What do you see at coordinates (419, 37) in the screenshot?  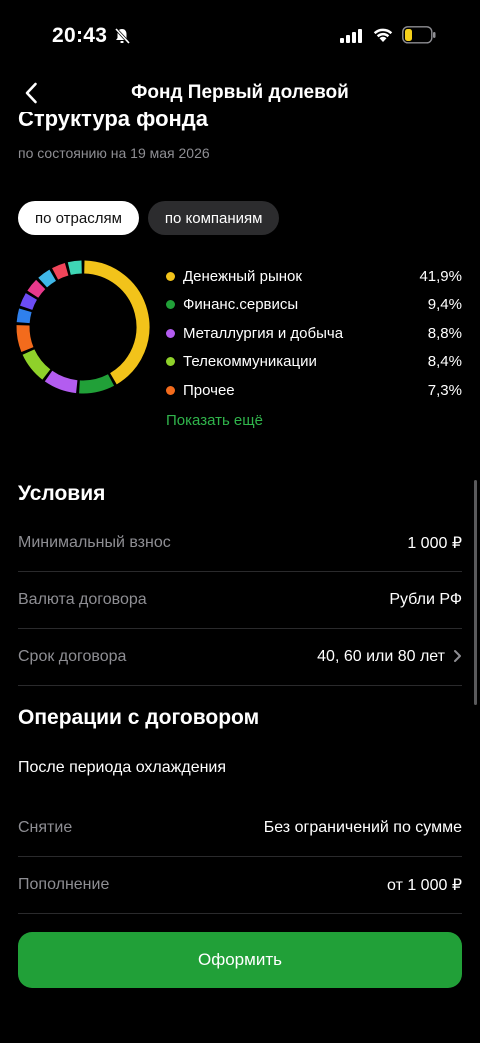 I see `battery-icon` at bounding box center [419, 37].